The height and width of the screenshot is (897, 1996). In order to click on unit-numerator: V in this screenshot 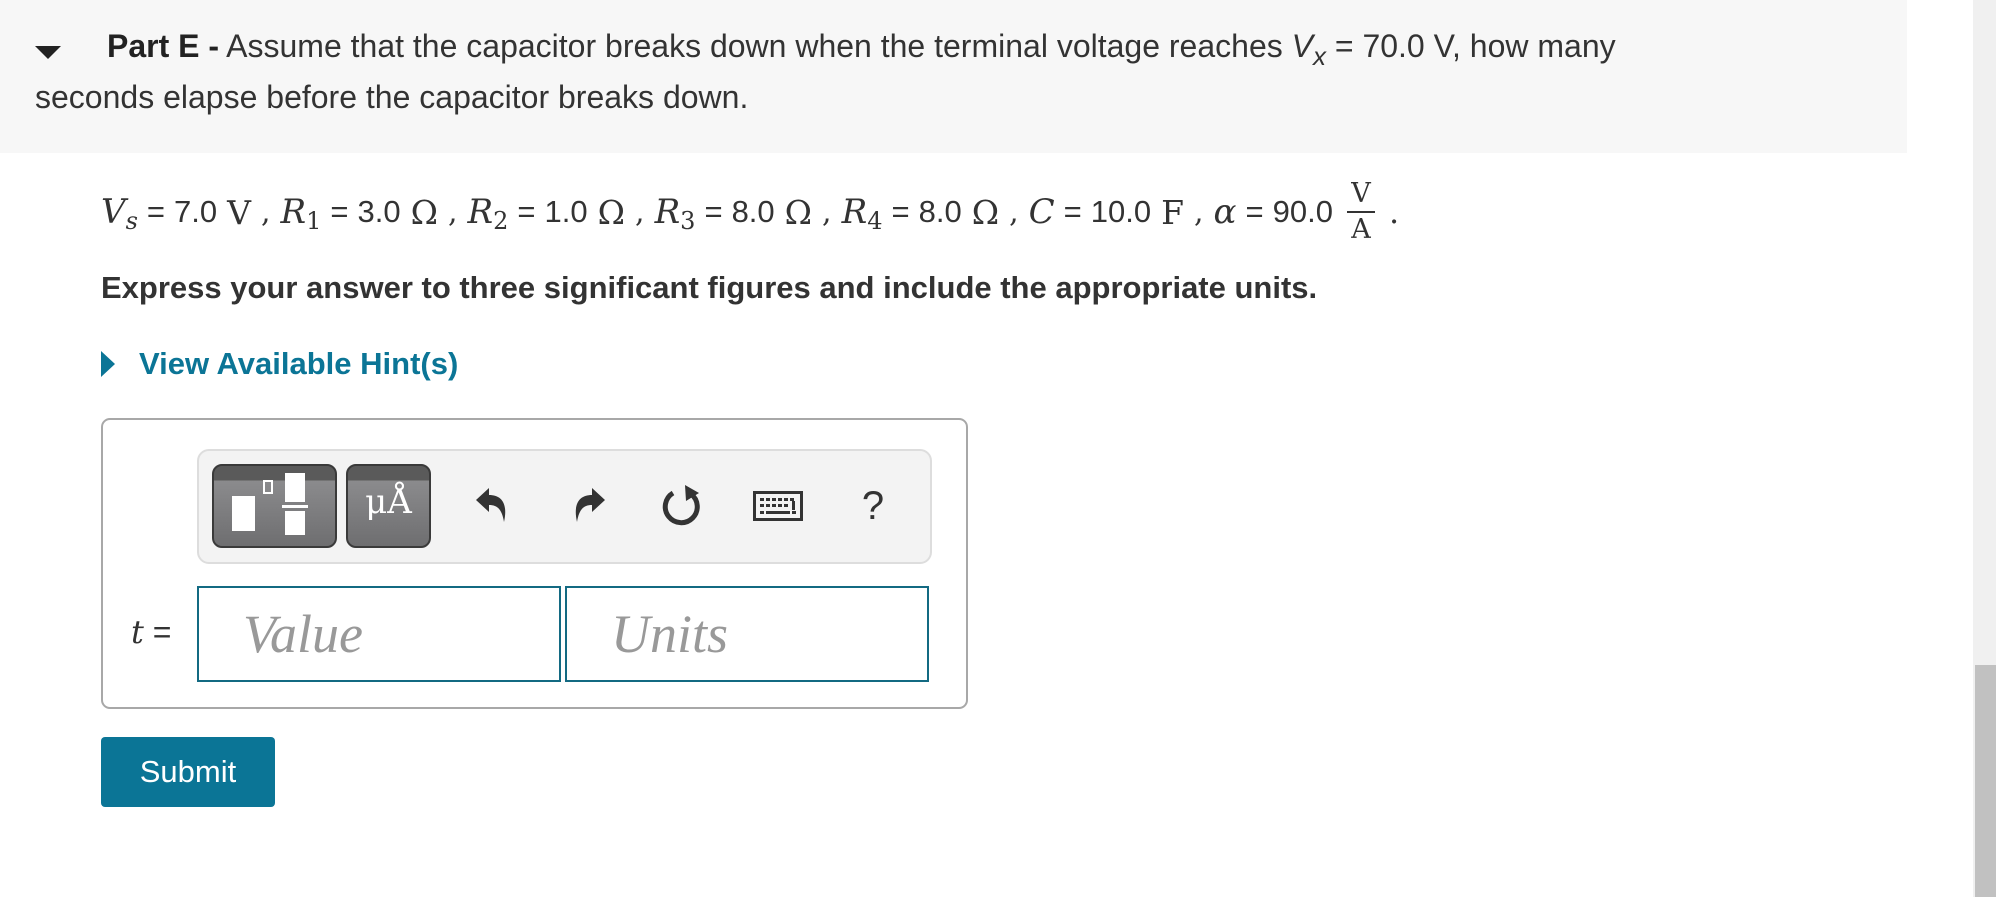, I will do `click(1361, 193)`.